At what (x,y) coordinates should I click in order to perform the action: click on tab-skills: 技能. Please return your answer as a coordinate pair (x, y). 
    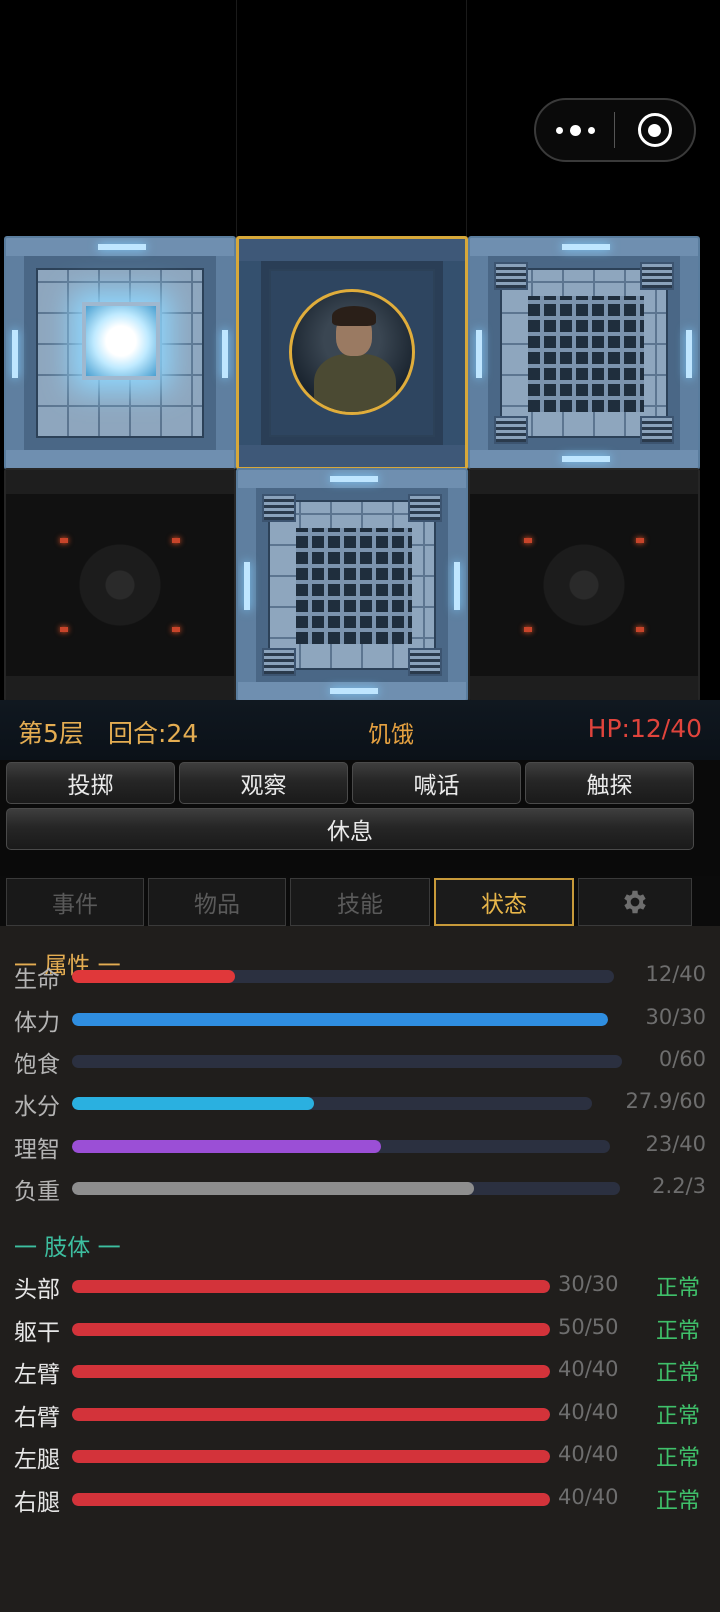
    Looking at the image, I should click on (360, 902).